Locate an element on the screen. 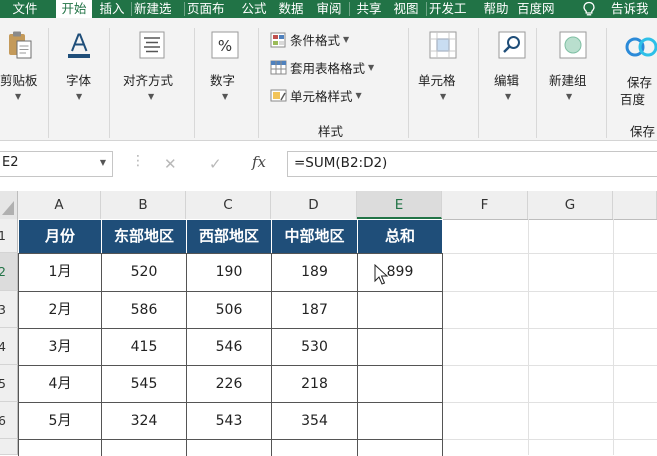  cancel-formula-icon: ✕ is located at coordinates (170, 164).